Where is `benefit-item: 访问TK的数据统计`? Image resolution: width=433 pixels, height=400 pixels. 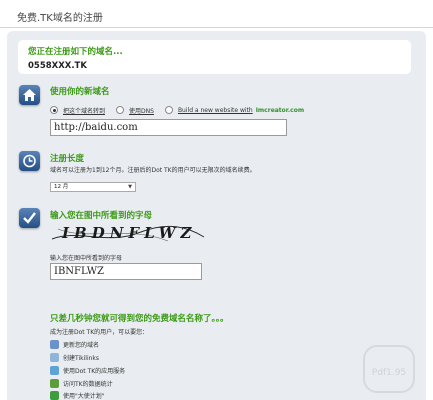
benefit-item: 访问TK的数据统计 is located at coordinates (81, 383).